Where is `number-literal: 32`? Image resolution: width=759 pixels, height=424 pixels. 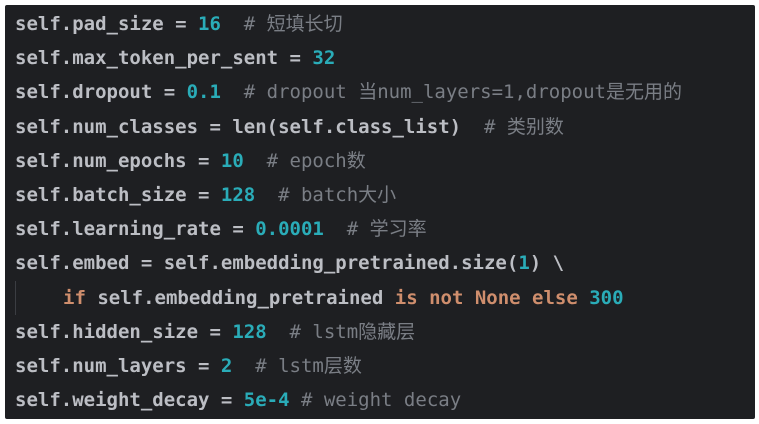 number-literal: 32 is located at coordinates (324, 58).